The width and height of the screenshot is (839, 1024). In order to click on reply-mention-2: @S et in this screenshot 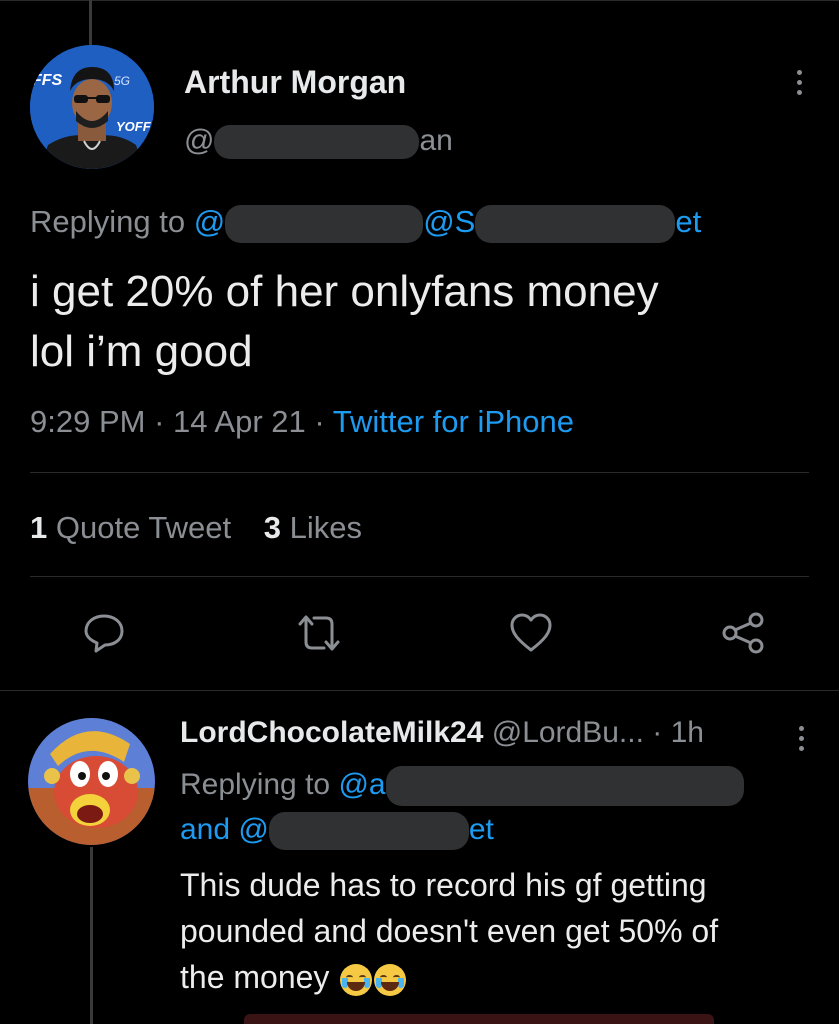, I will do `click(562, 223)`.